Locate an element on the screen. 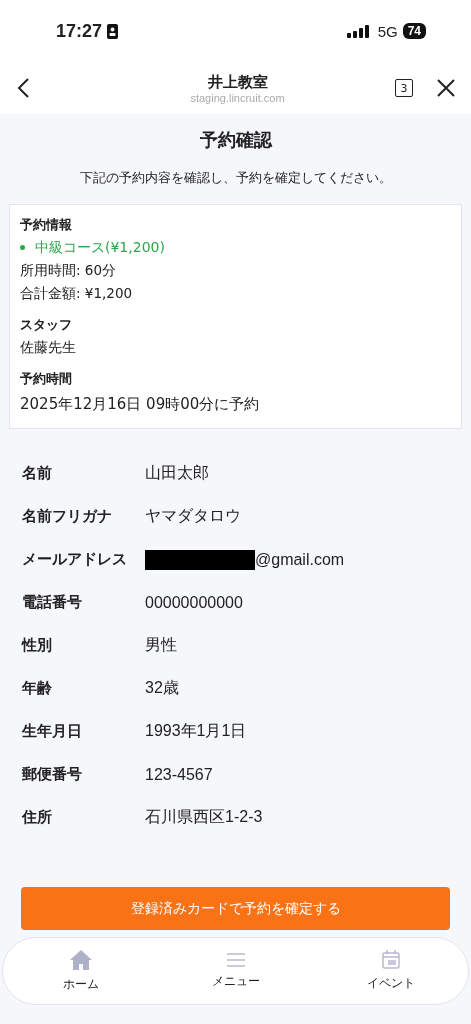  tab-count-button: 3 is located at coordinates (404, 88).